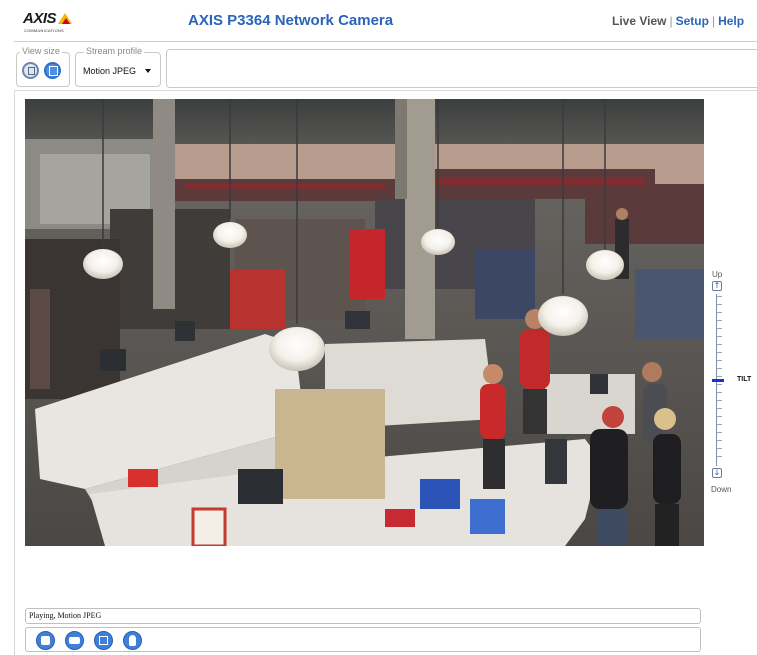 The height and width of the screenshot is (655, 757). I want to click on view-size-full-icon, so click(52, 70).